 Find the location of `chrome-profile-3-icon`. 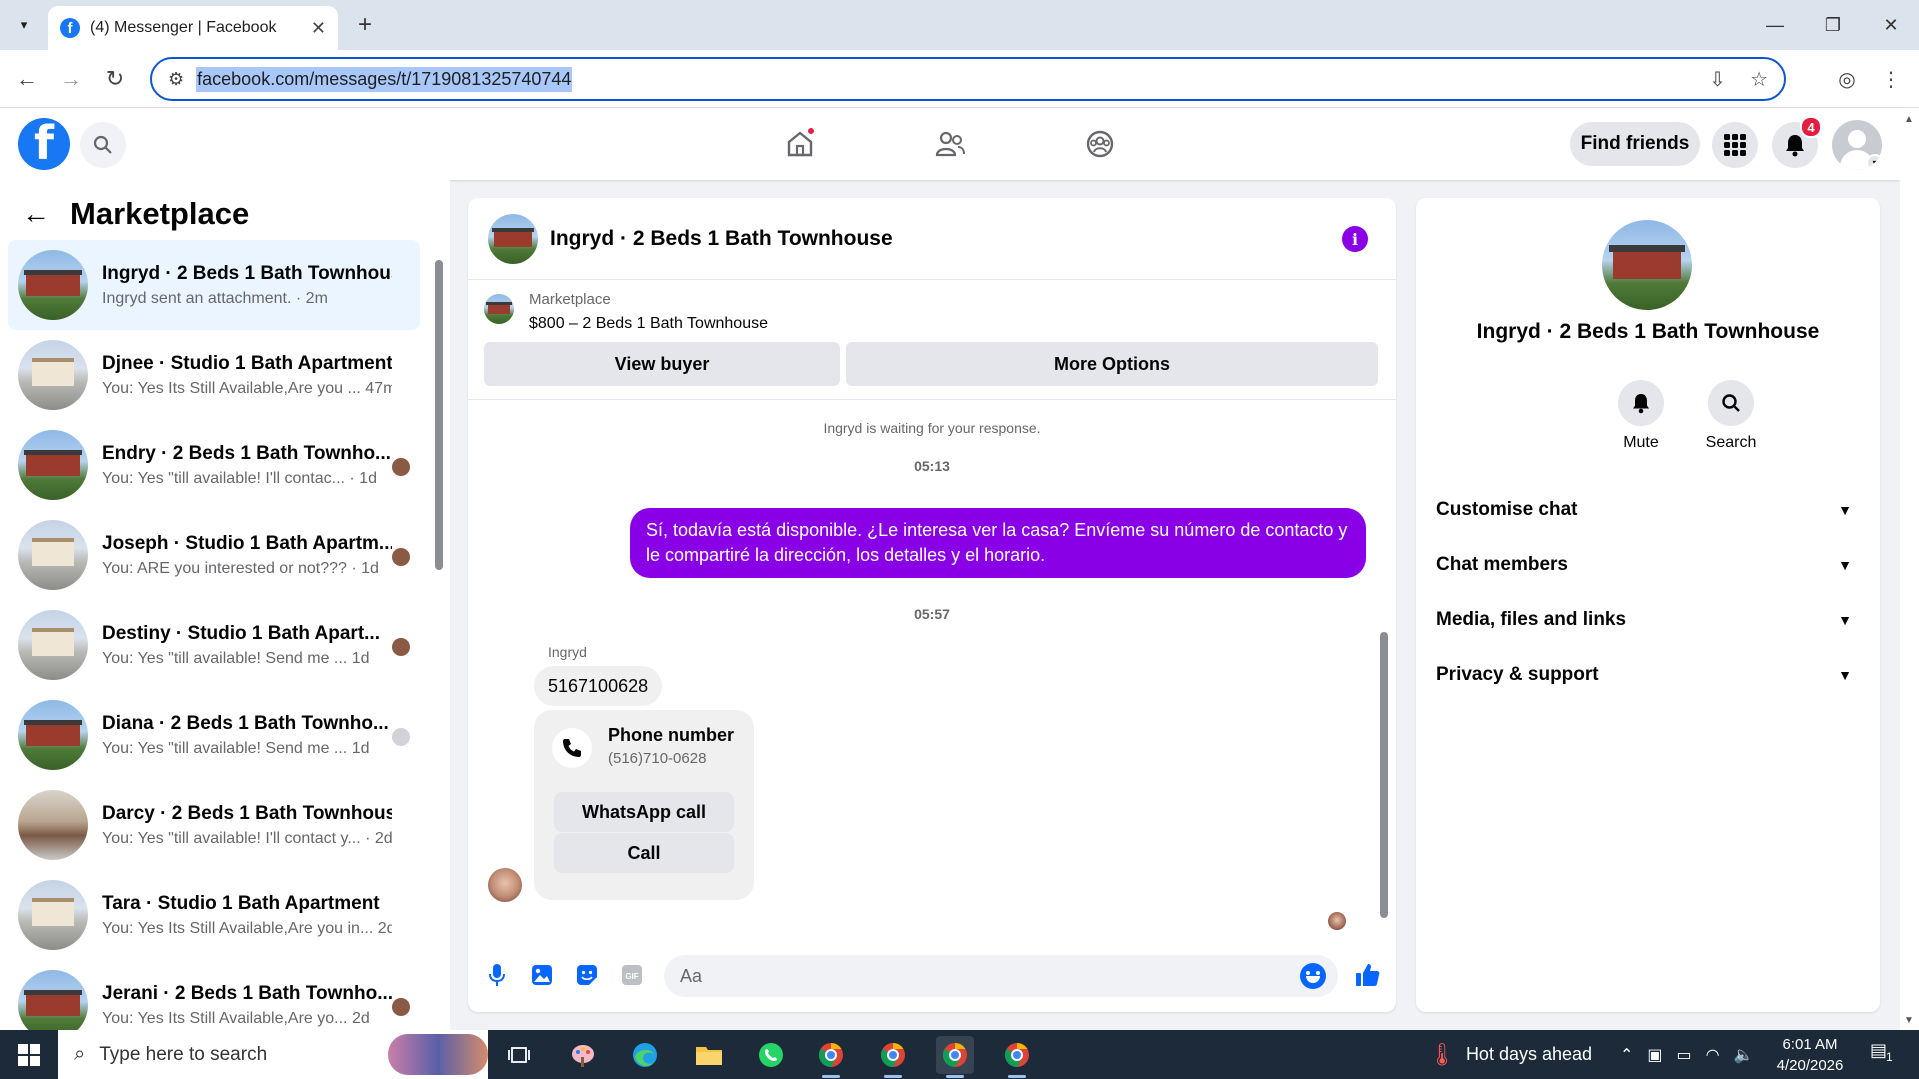

chrome-profile-3-icon is located at coordinates (955, 1057).